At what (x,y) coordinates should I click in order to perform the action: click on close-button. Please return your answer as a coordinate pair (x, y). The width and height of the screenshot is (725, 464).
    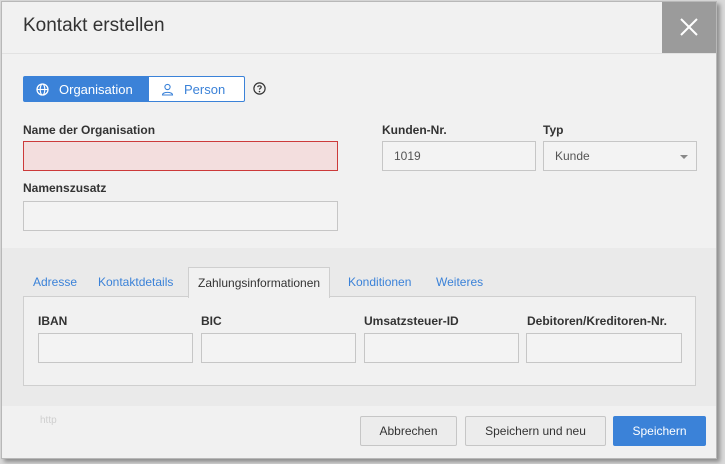
    Looking at the image, I should click on (689, 27).